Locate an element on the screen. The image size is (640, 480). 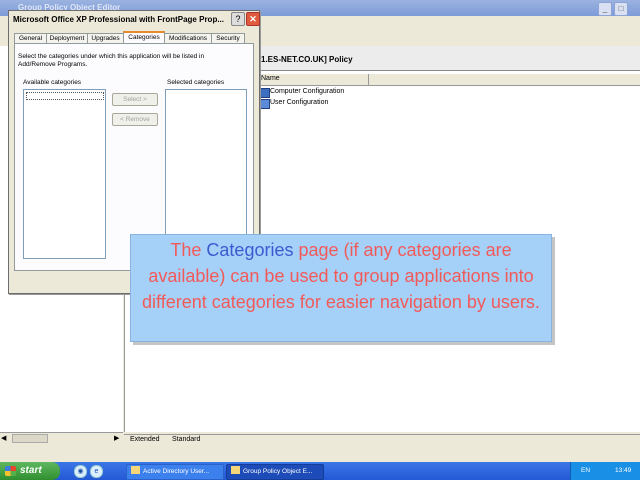
view-tabs: Extended Standard is located at coordinates (382, 439).